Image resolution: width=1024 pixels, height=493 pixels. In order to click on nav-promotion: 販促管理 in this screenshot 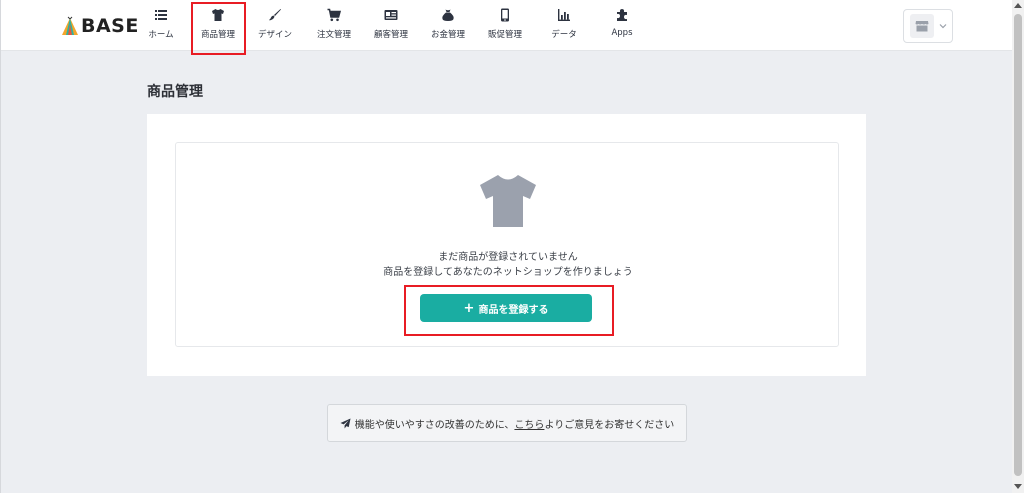, I will do `click(505, 26)`.